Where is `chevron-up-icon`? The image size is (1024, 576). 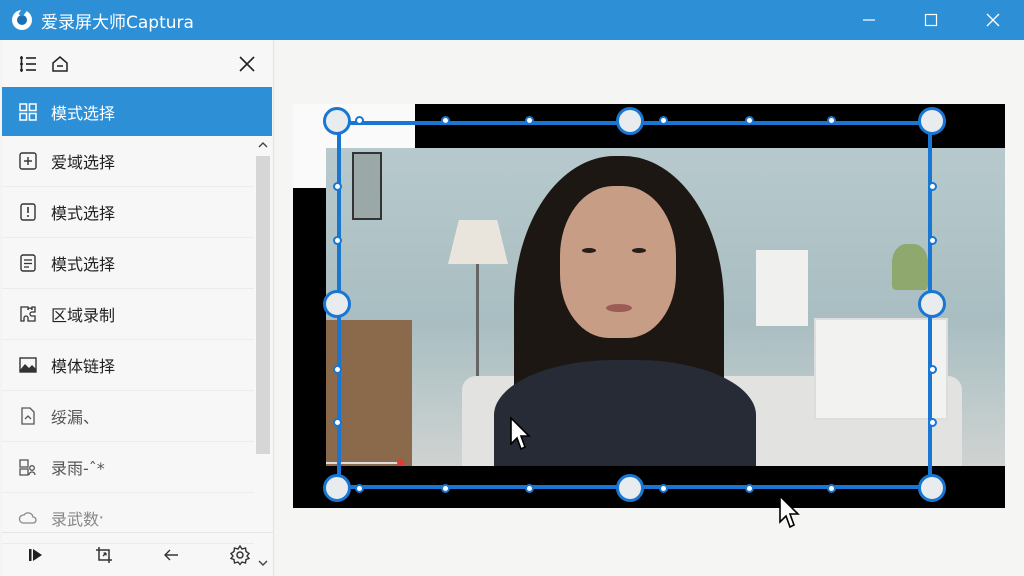
chevron-up-icon is located at coordinates (263, 145).